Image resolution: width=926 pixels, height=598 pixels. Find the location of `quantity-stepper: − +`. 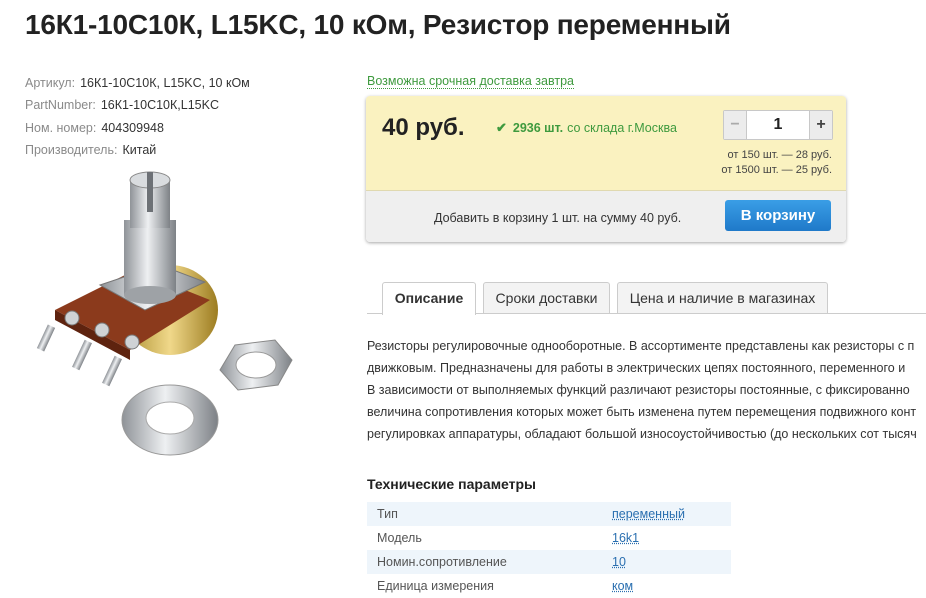

quantity-stepper: − + is located at coordinates (778, 125).